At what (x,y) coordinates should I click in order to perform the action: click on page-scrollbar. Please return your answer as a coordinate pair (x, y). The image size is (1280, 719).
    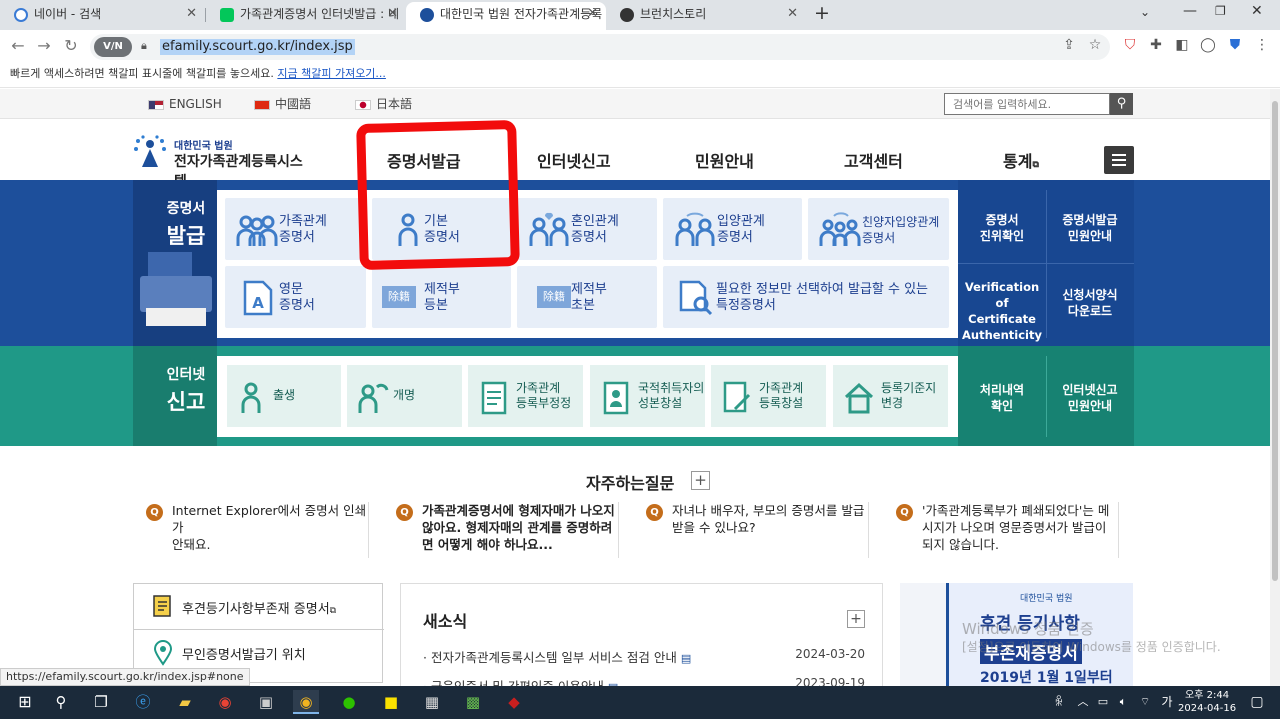
    Looking at the image, I should click on (1275, 387).